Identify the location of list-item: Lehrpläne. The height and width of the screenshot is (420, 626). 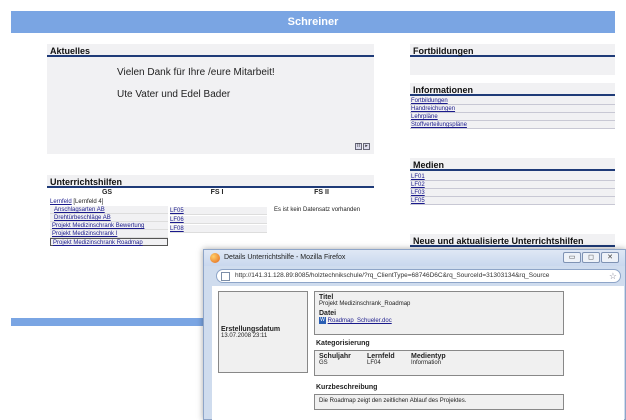
(512, 117).